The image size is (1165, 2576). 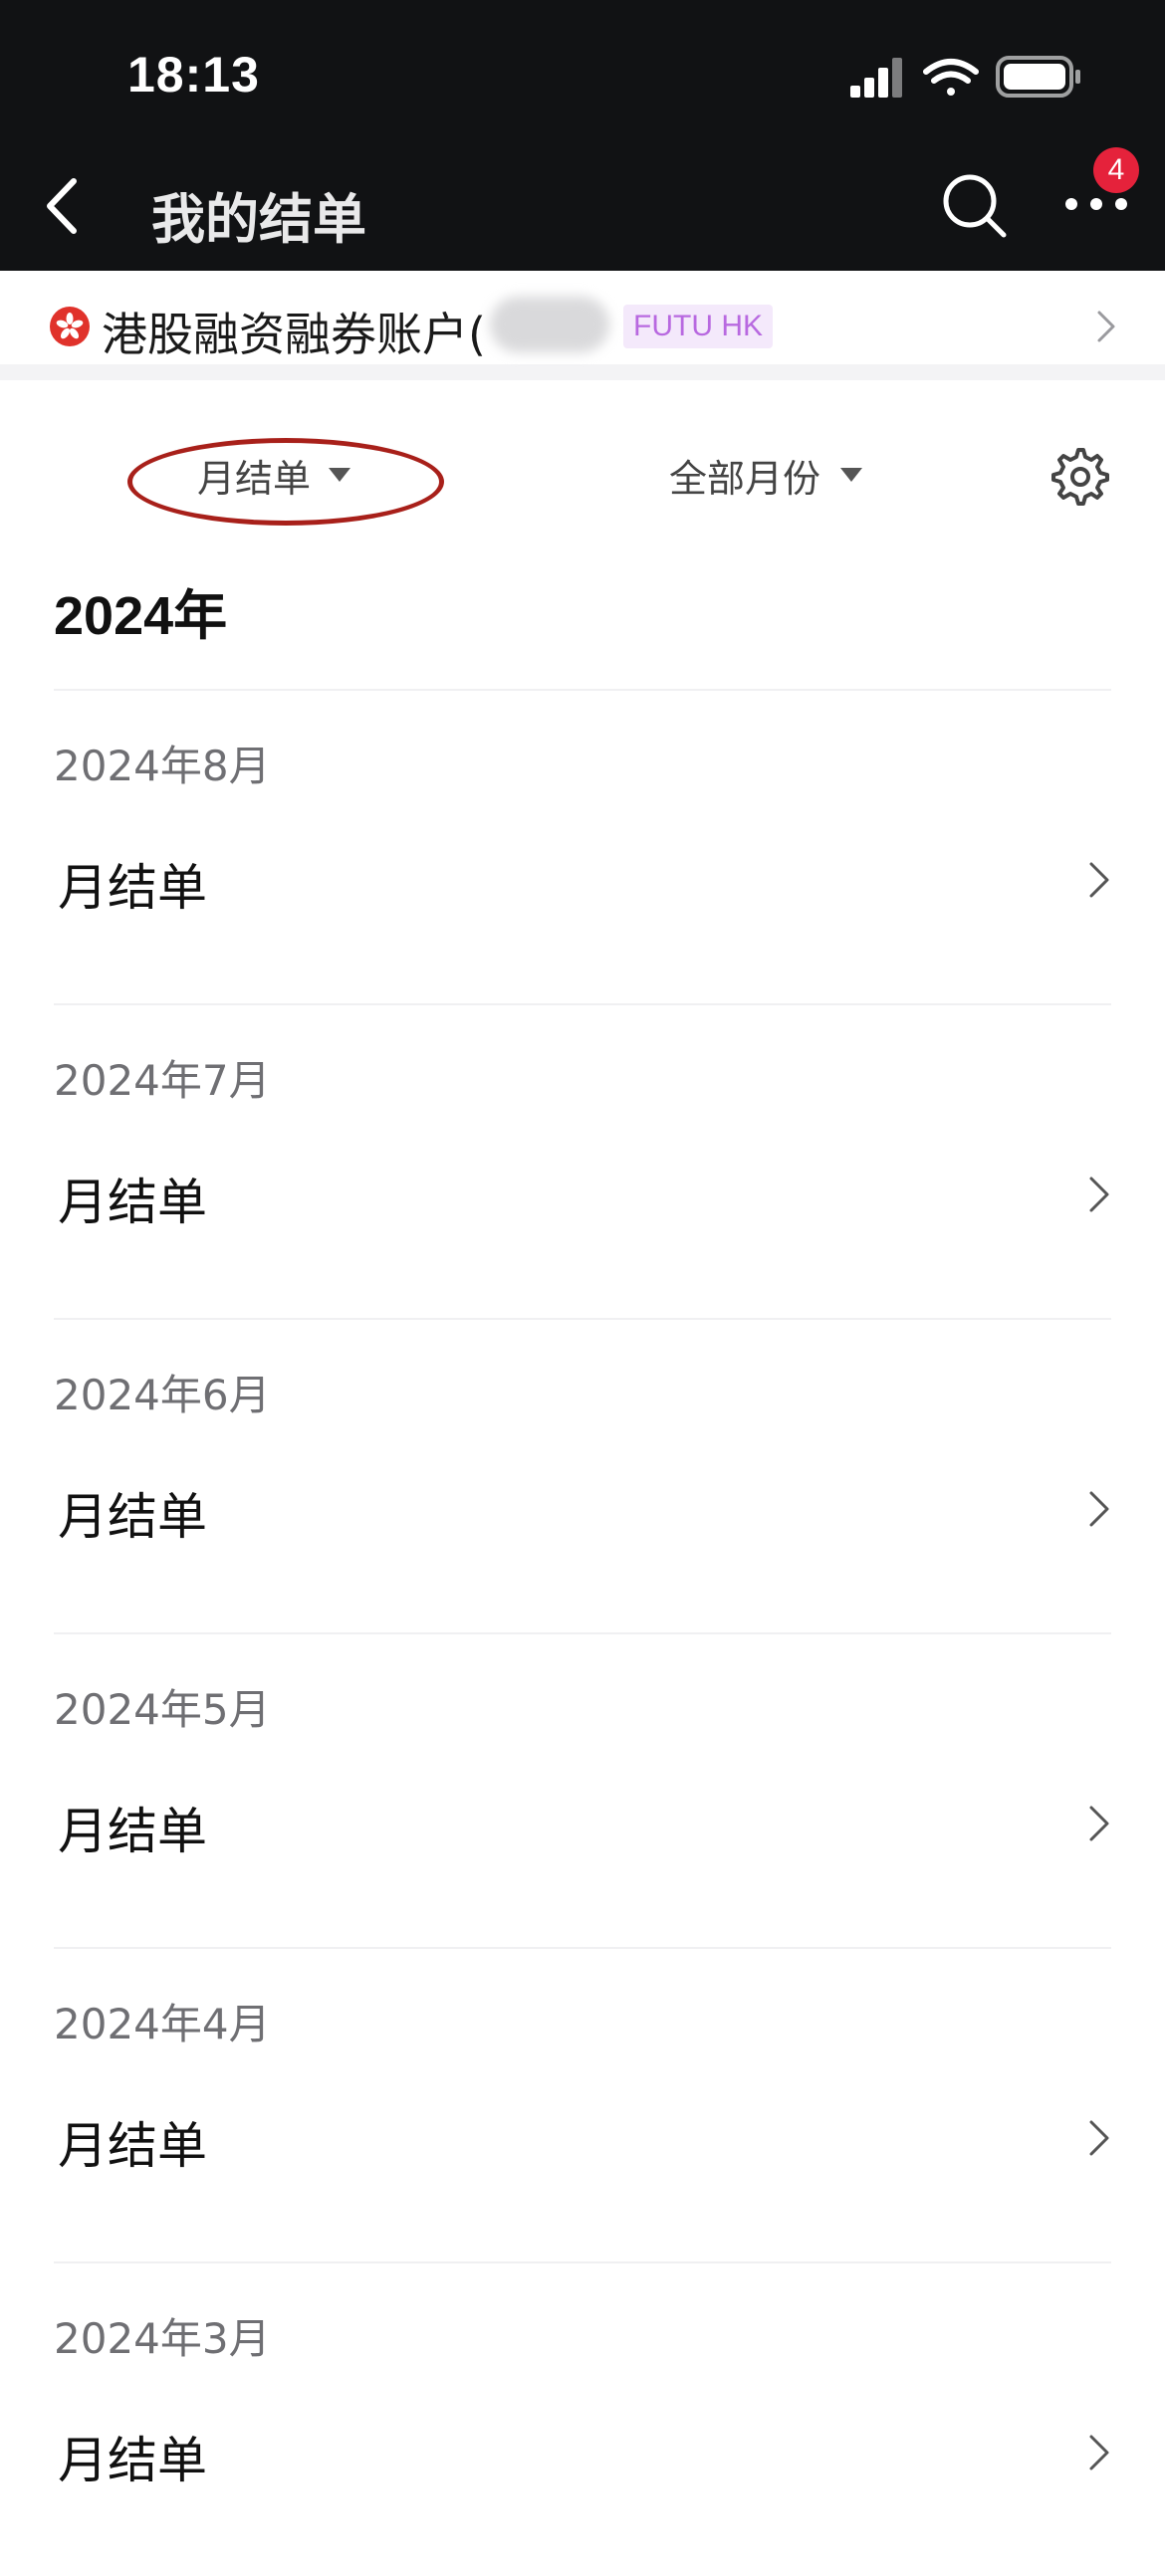 I want to click on page-title: 我的结单, so click(x=259, y=219).